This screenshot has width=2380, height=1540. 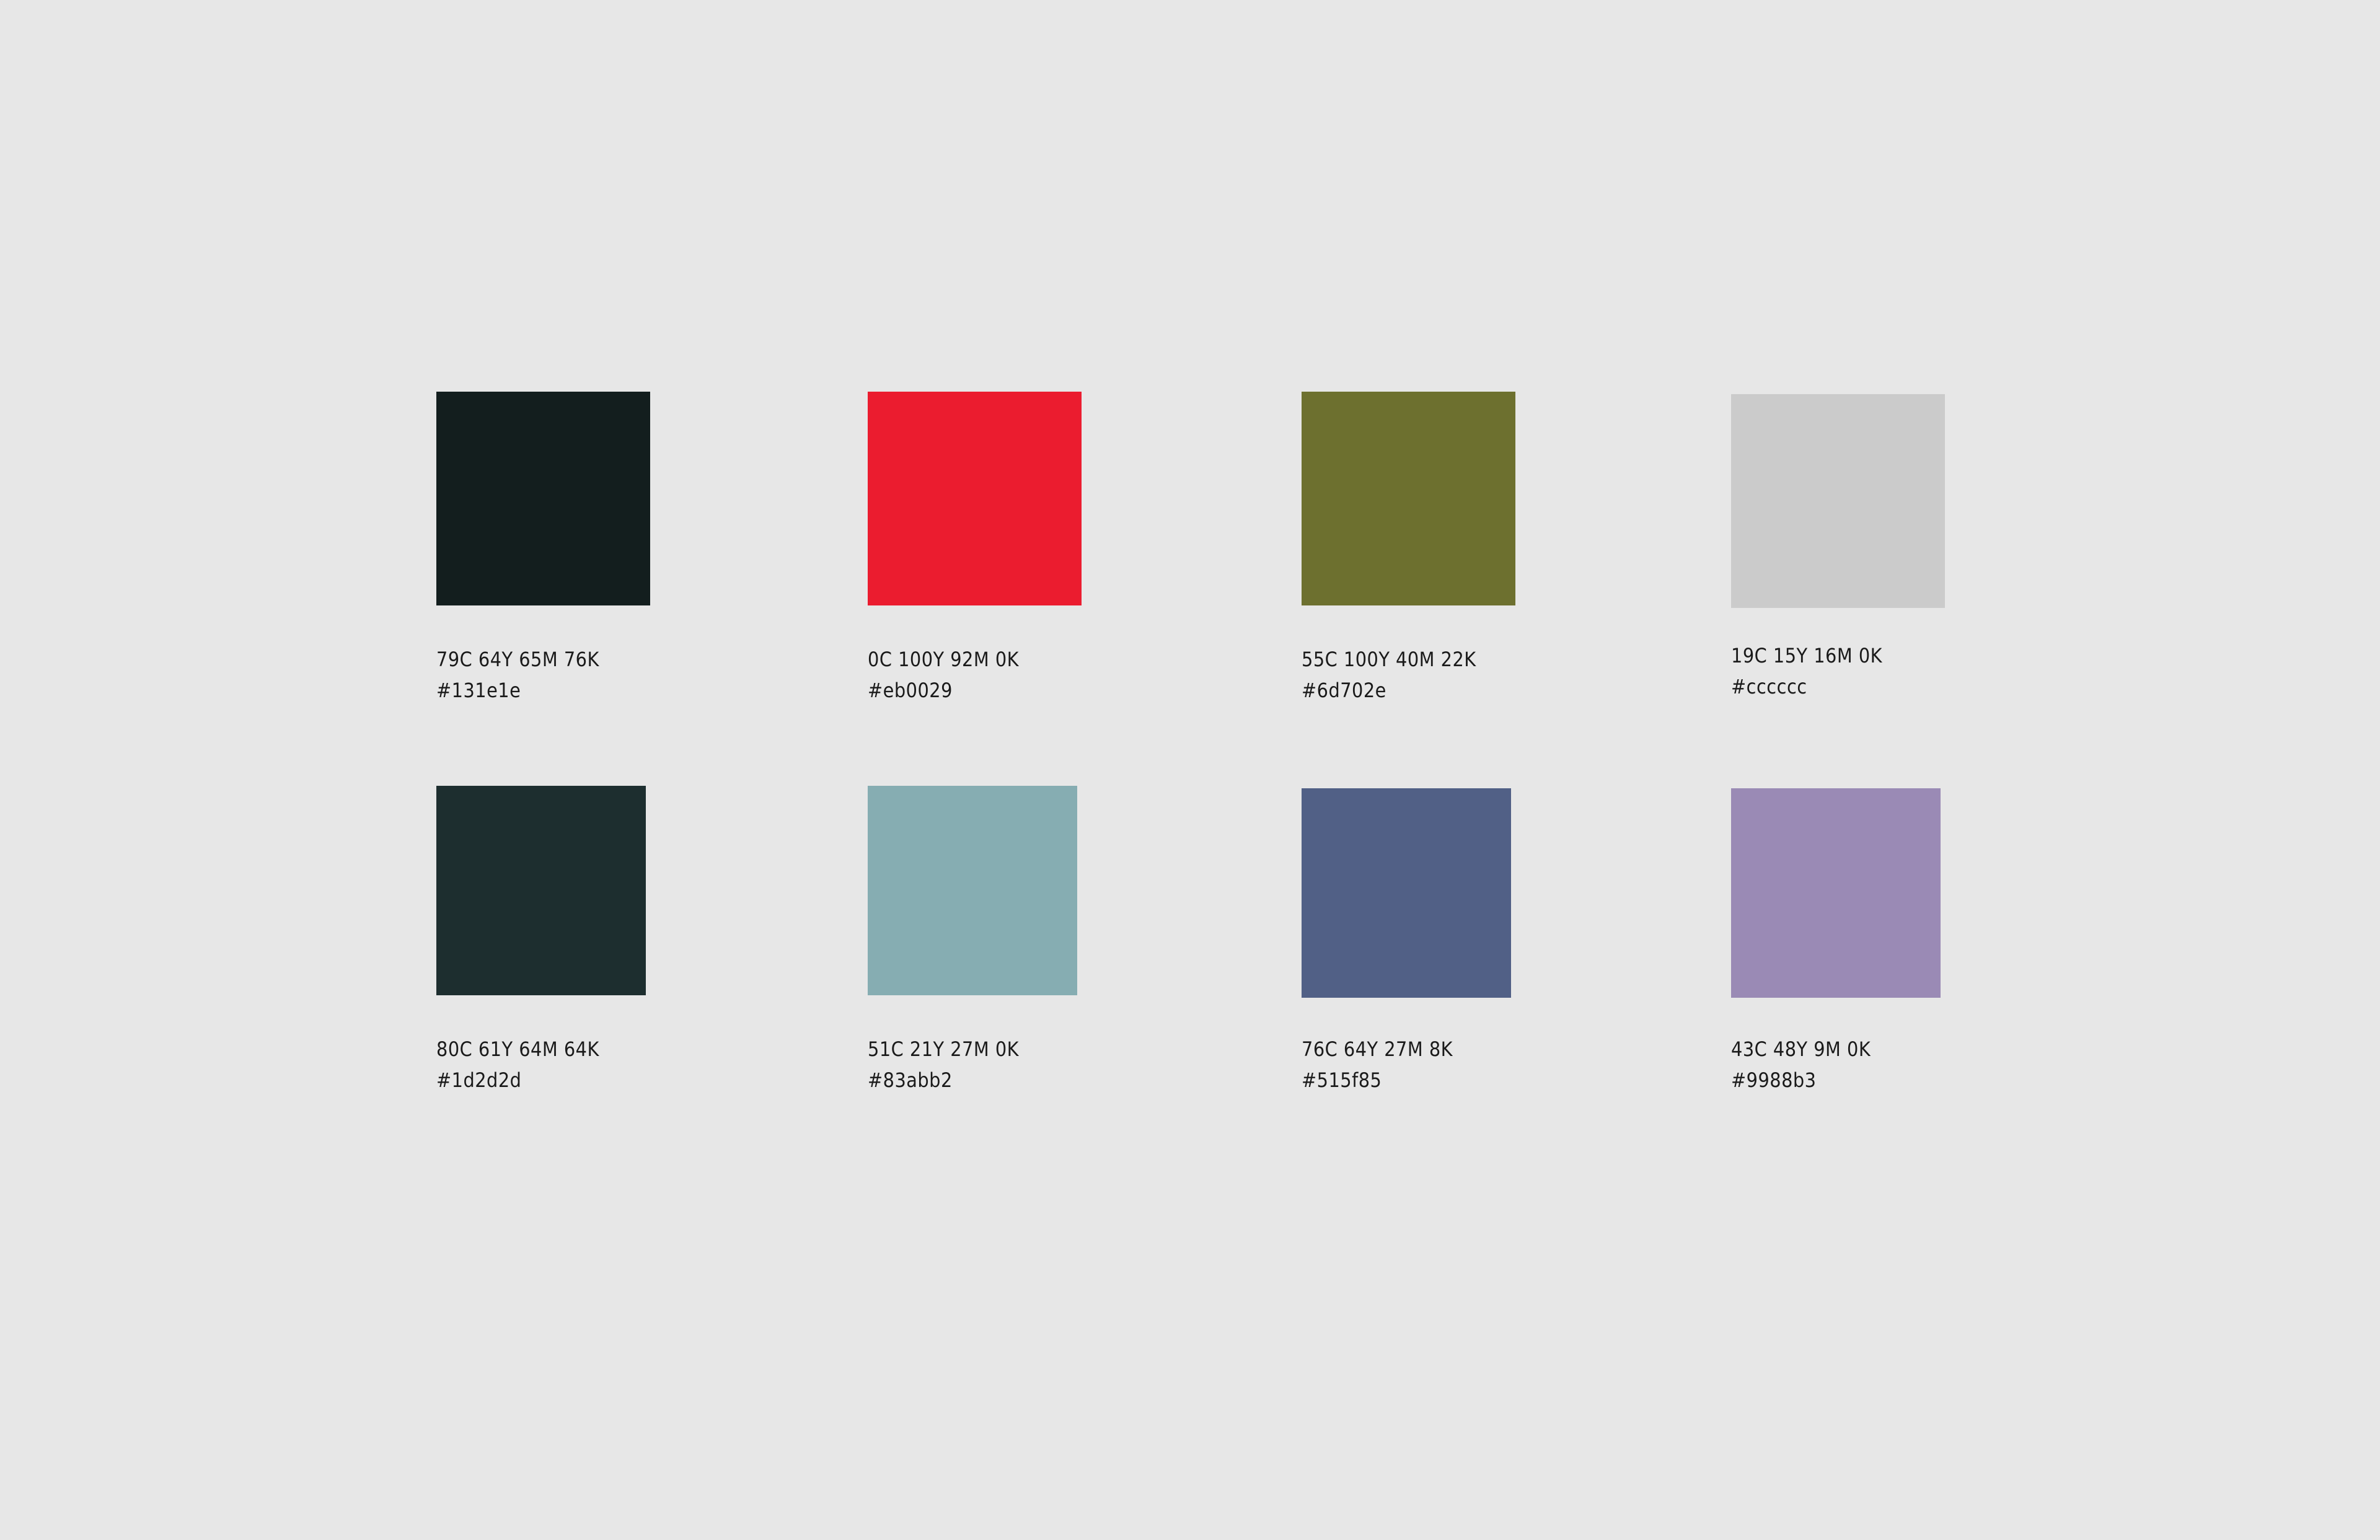 I want to click on swatch-label: 43C 48Y 9M 0K #9988b3, so click(x=1886, y=1065).